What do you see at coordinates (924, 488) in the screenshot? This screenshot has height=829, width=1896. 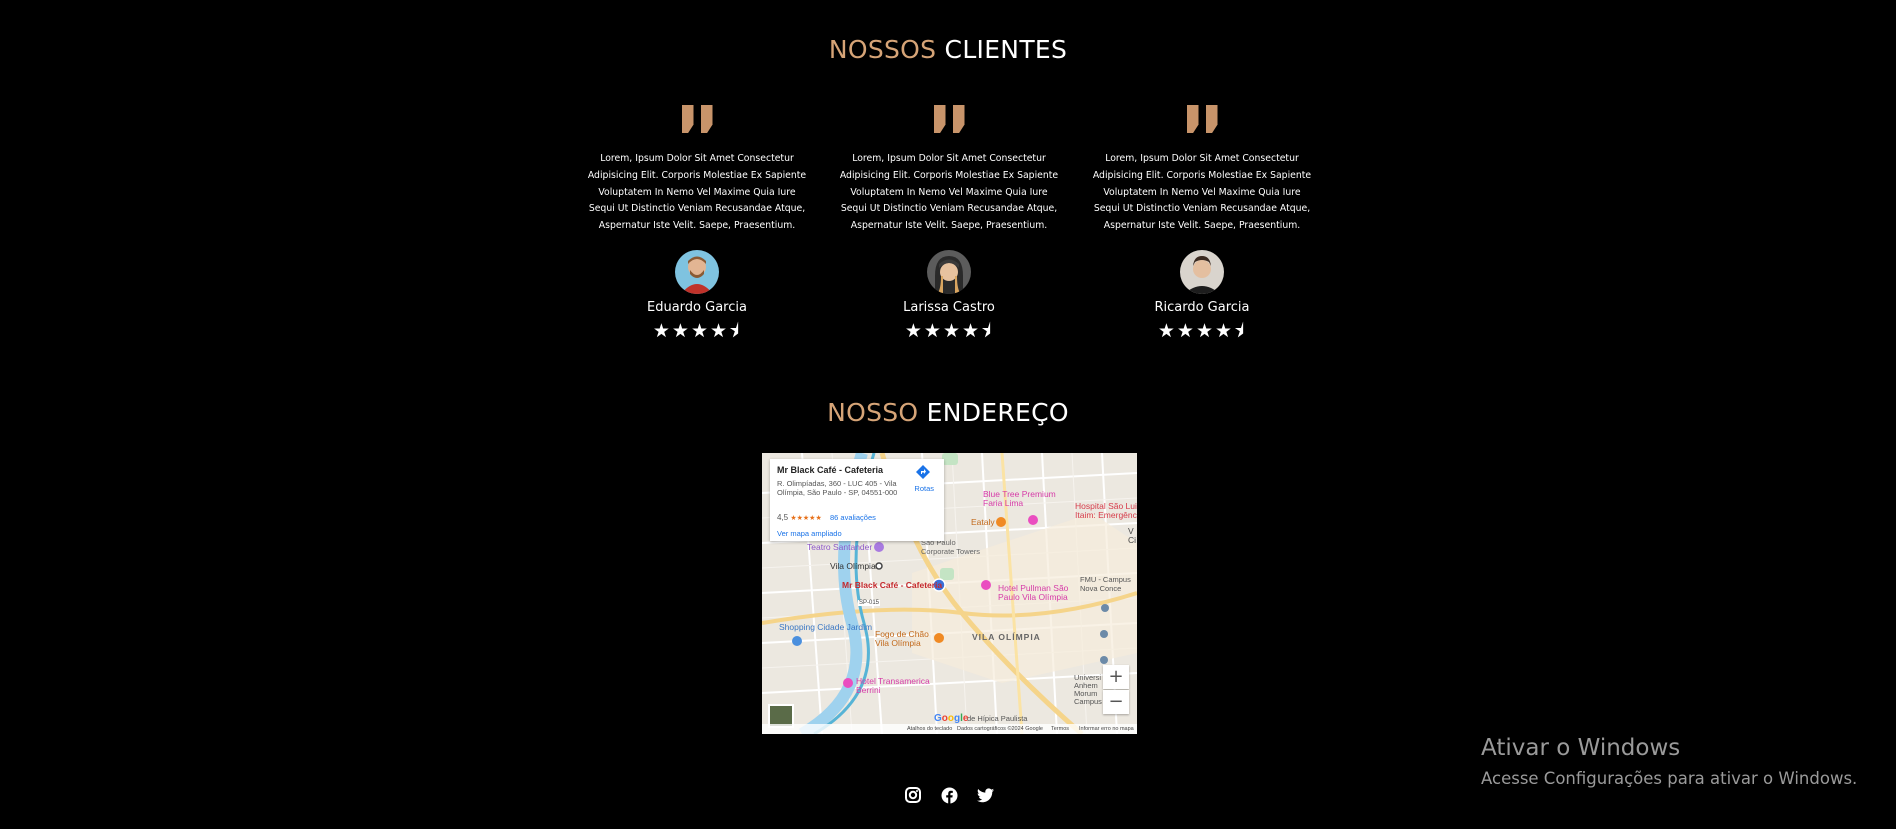 I see `directions-link: Rotas` at bounding box center [924, 488].